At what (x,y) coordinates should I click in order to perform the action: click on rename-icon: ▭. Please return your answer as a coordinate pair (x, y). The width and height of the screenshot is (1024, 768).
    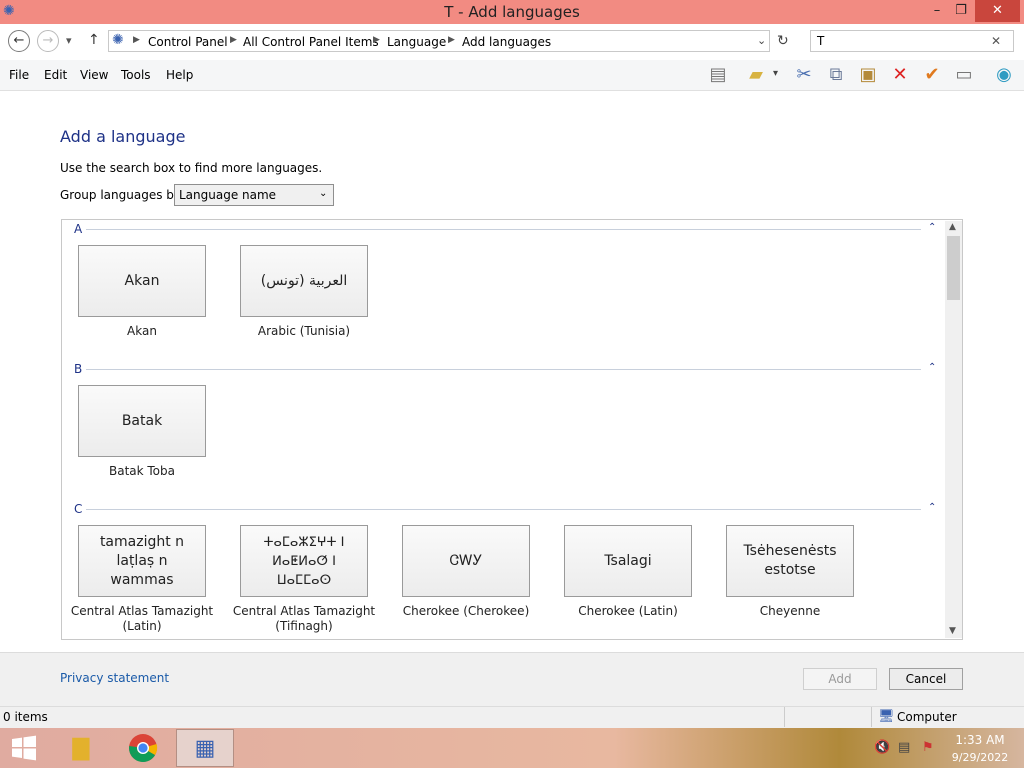
    Looking at the image, I should click on (964, 75).